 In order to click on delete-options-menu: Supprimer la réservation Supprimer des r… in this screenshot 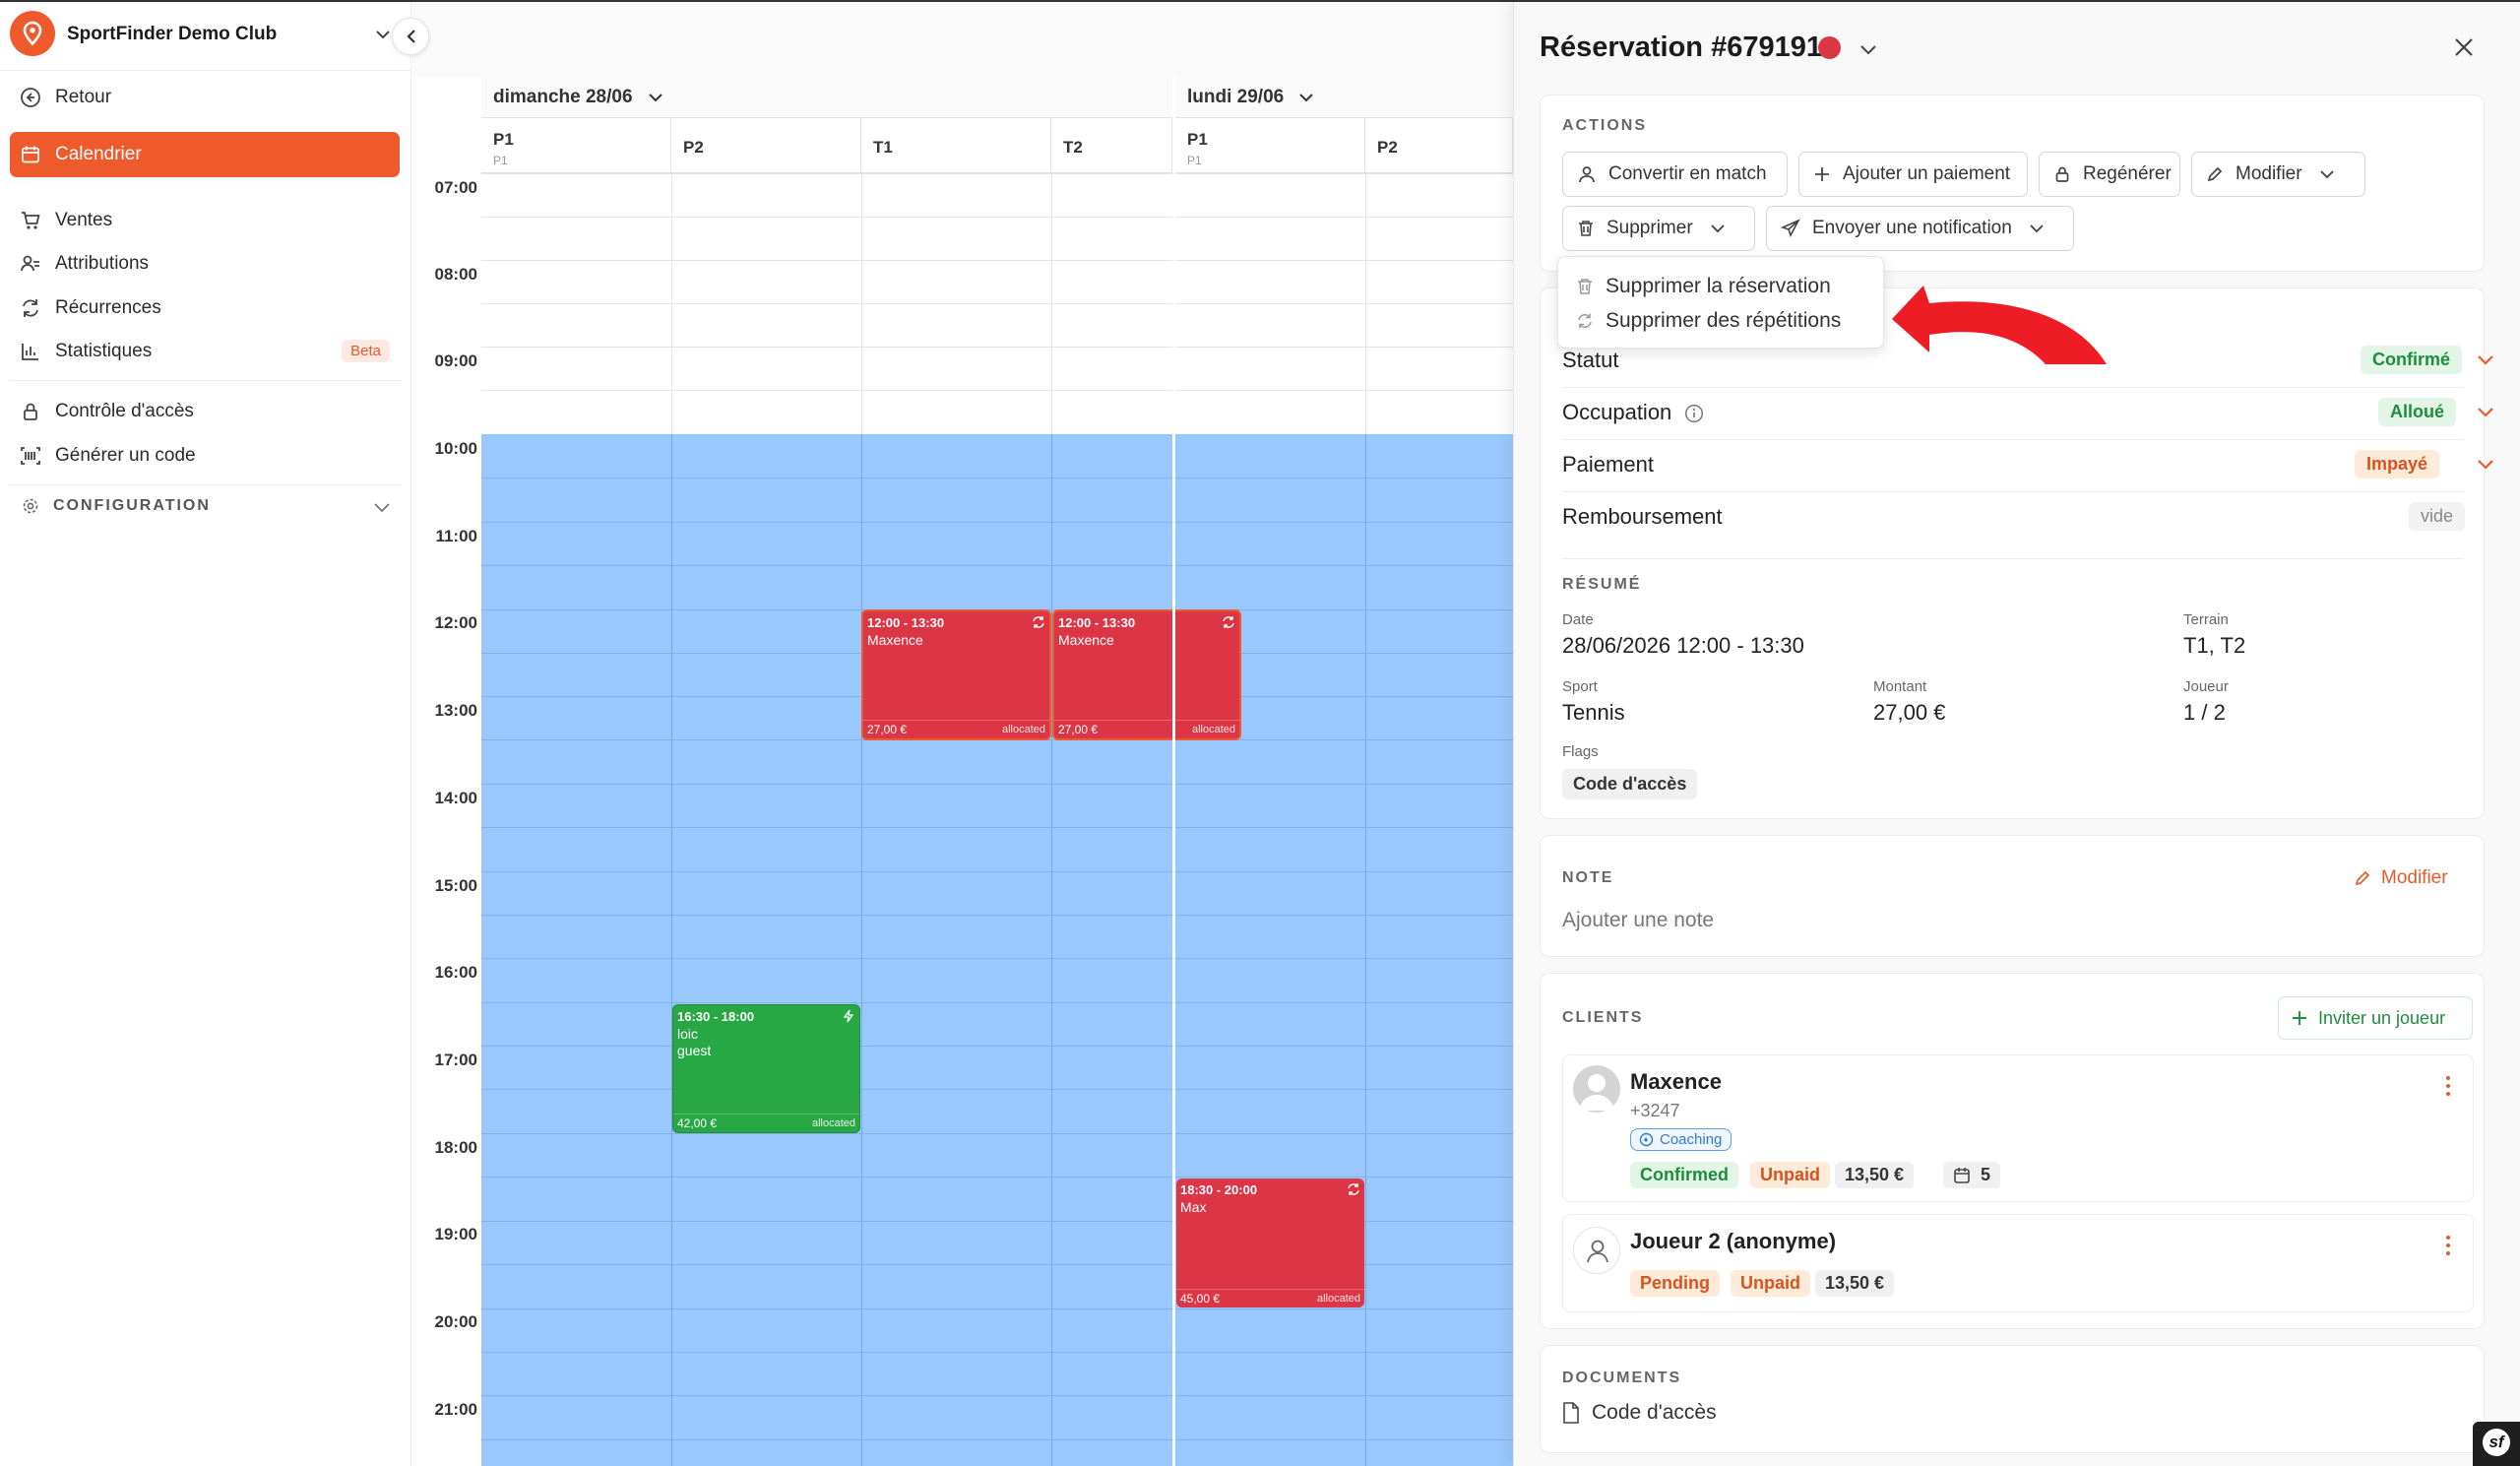, I will do `click(1720, 303)`.